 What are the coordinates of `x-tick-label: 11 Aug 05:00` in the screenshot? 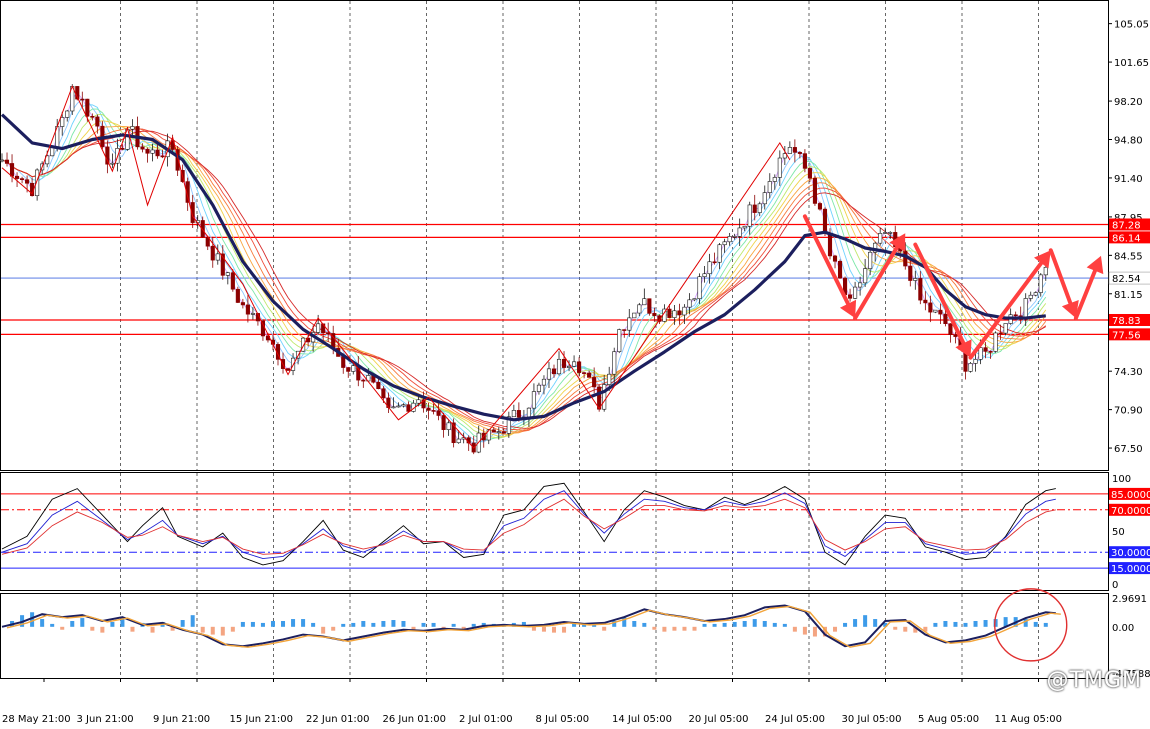 It's located at (1028, 719).